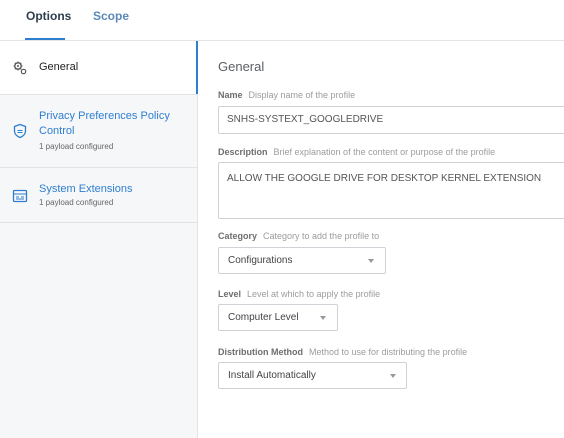 Image resolution: width=564 pixels, height=438 pixels. I want to click on sidebar-item-general: General, so click(99, 67).